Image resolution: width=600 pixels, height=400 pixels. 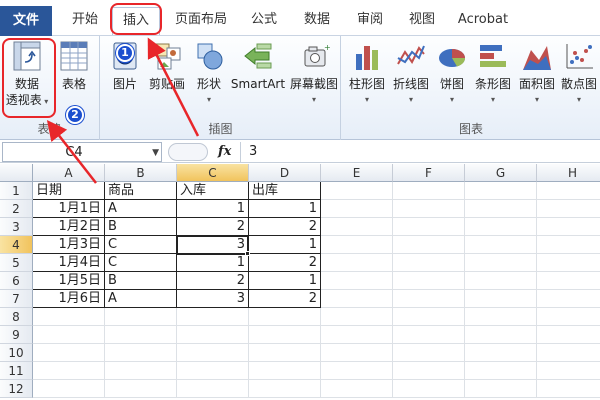 What do you see at coordinates (568, 245) in the screenshot?
I see `cell-h4` at bounding box center [568, 245].